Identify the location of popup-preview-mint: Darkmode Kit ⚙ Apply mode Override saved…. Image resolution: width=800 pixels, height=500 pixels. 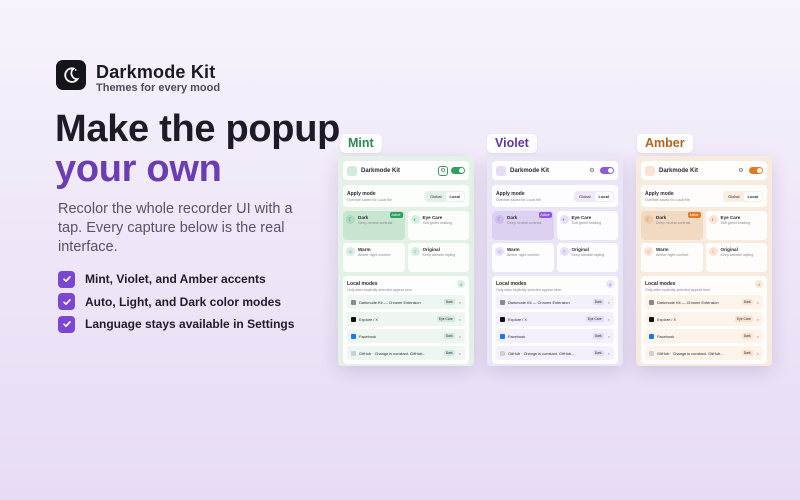
(406, 261).